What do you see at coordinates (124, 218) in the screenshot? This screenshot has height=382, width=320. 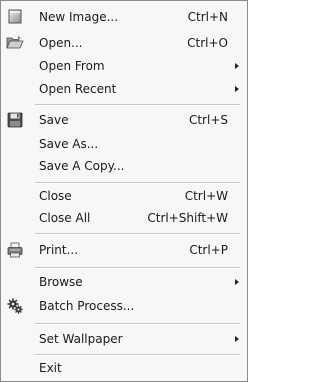 I see `menu-item-close-all: Close All Ctrl+Shift+W` at bounding box center [124, 218].